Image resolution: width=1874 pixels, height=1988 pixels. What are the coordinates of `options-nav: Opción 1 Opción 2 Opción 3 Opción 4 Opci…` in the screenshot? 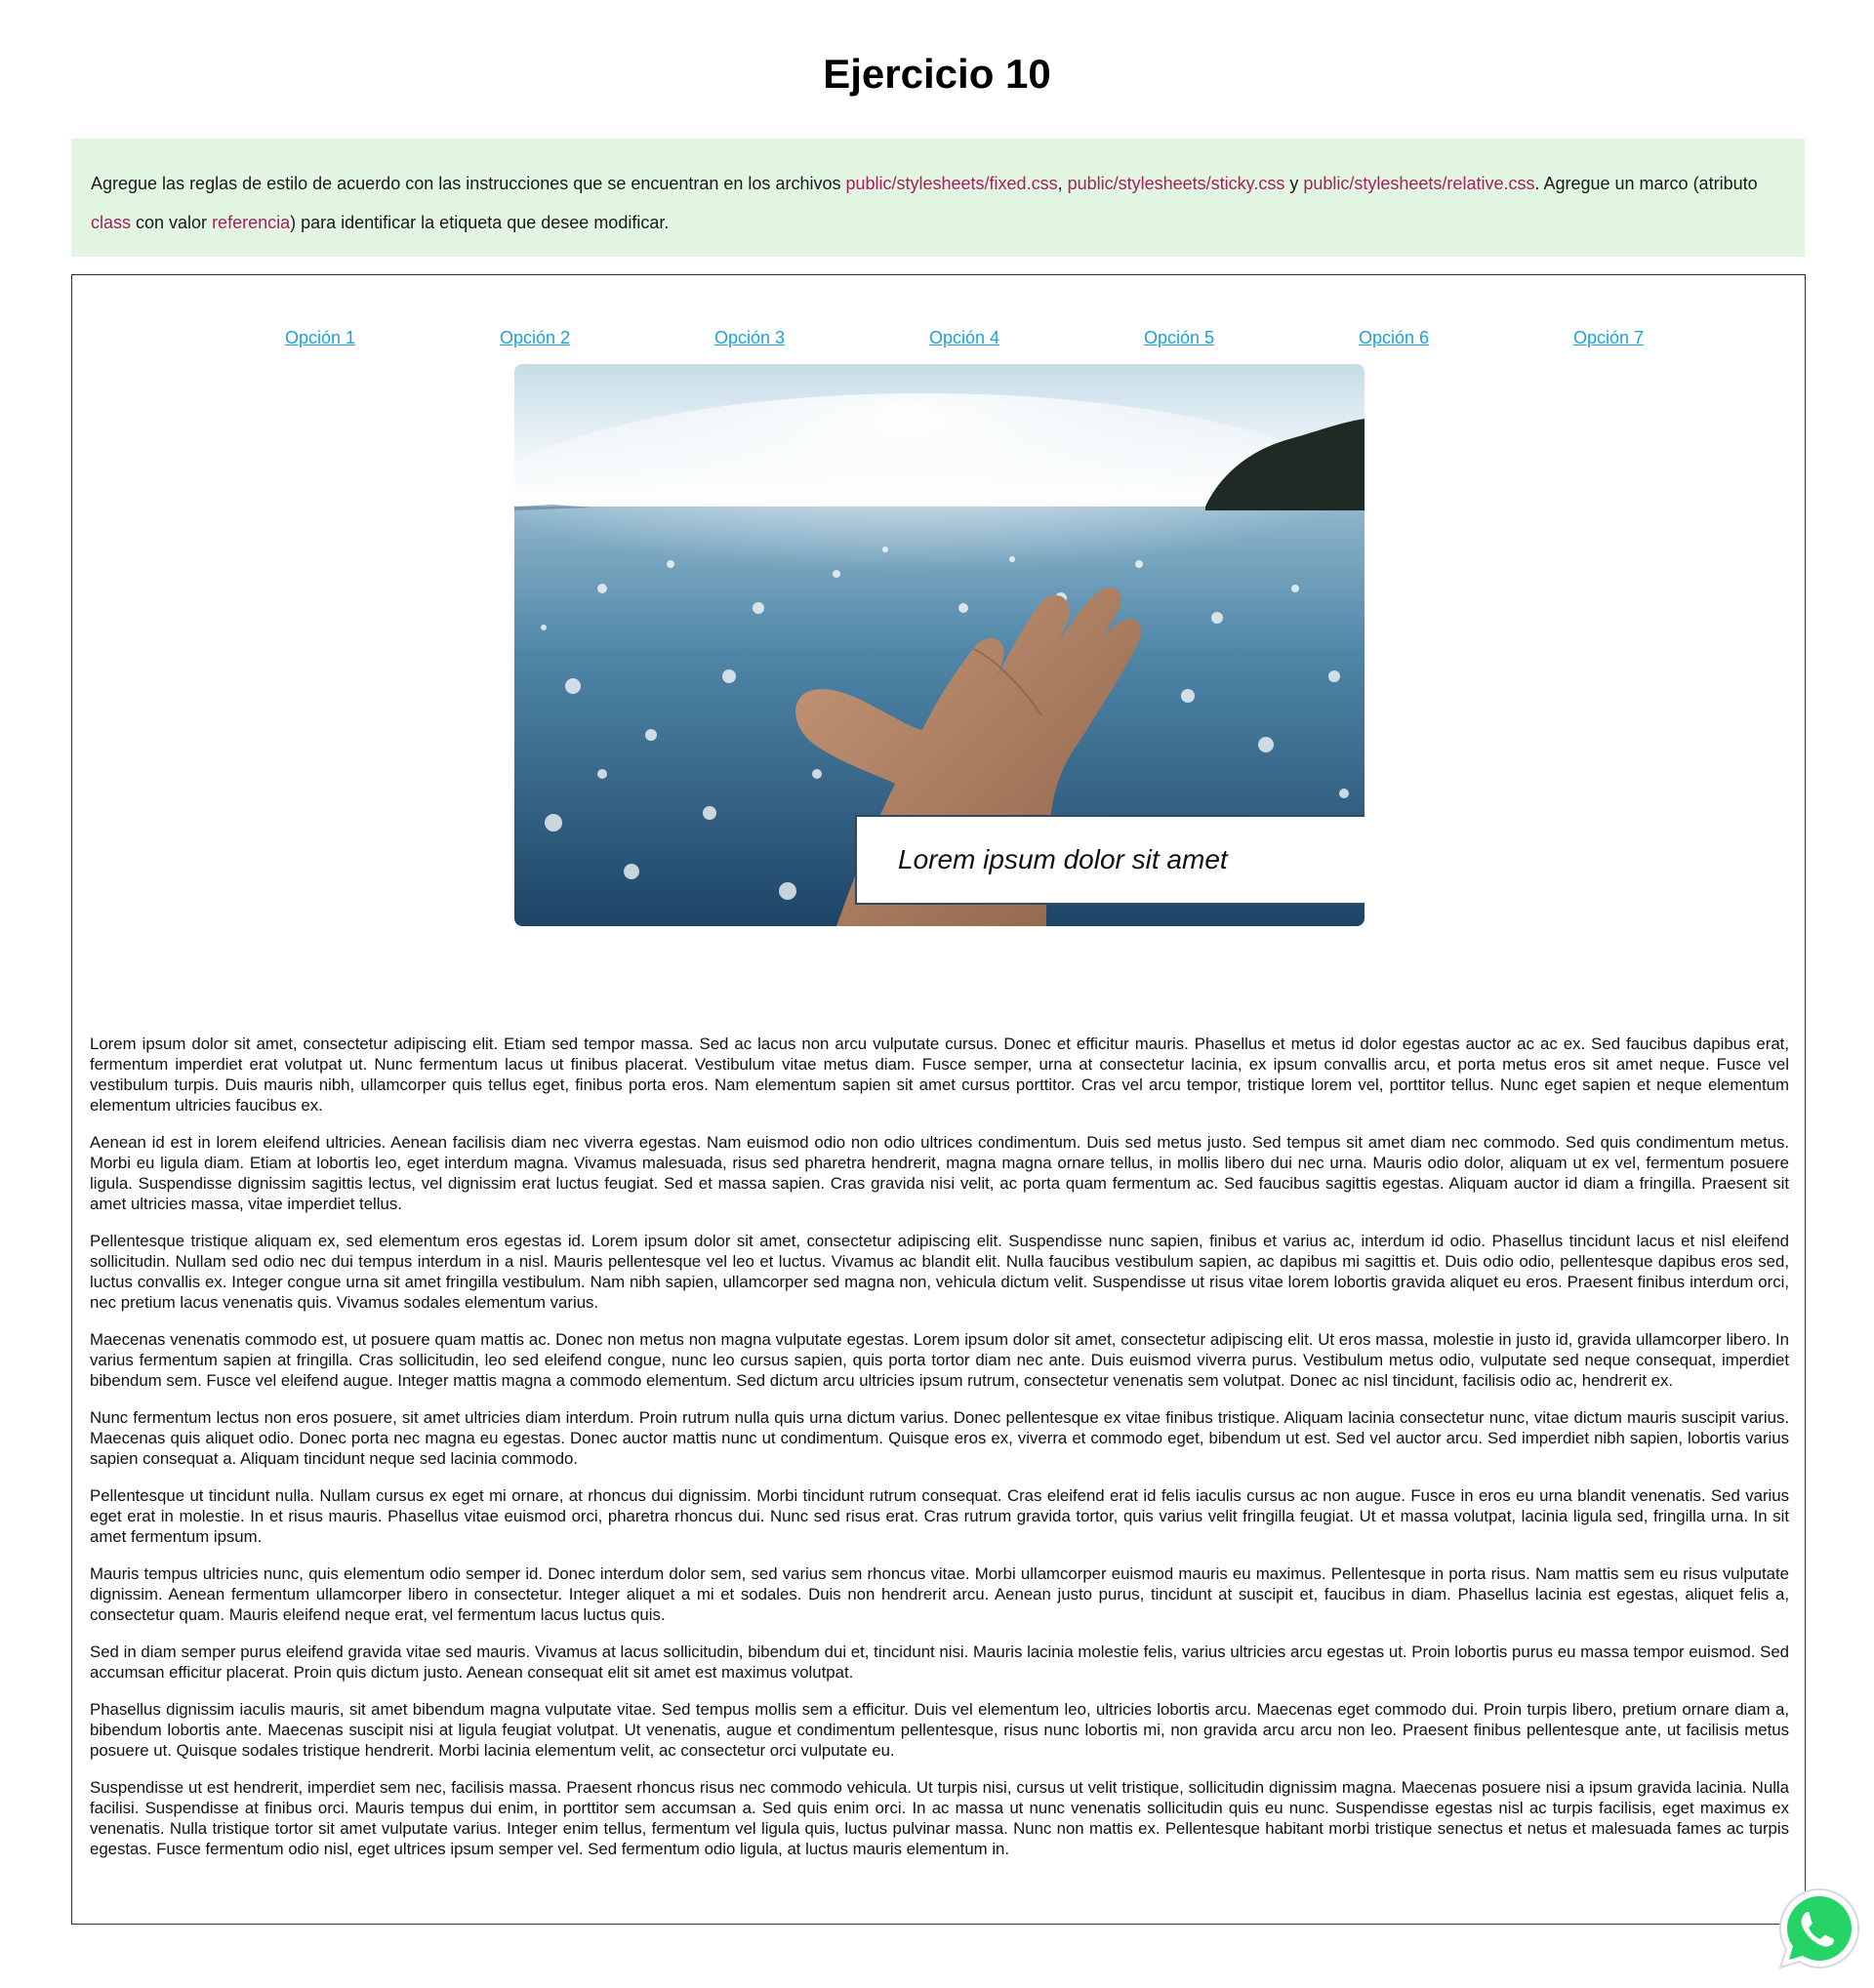 It's located at (938, 339).